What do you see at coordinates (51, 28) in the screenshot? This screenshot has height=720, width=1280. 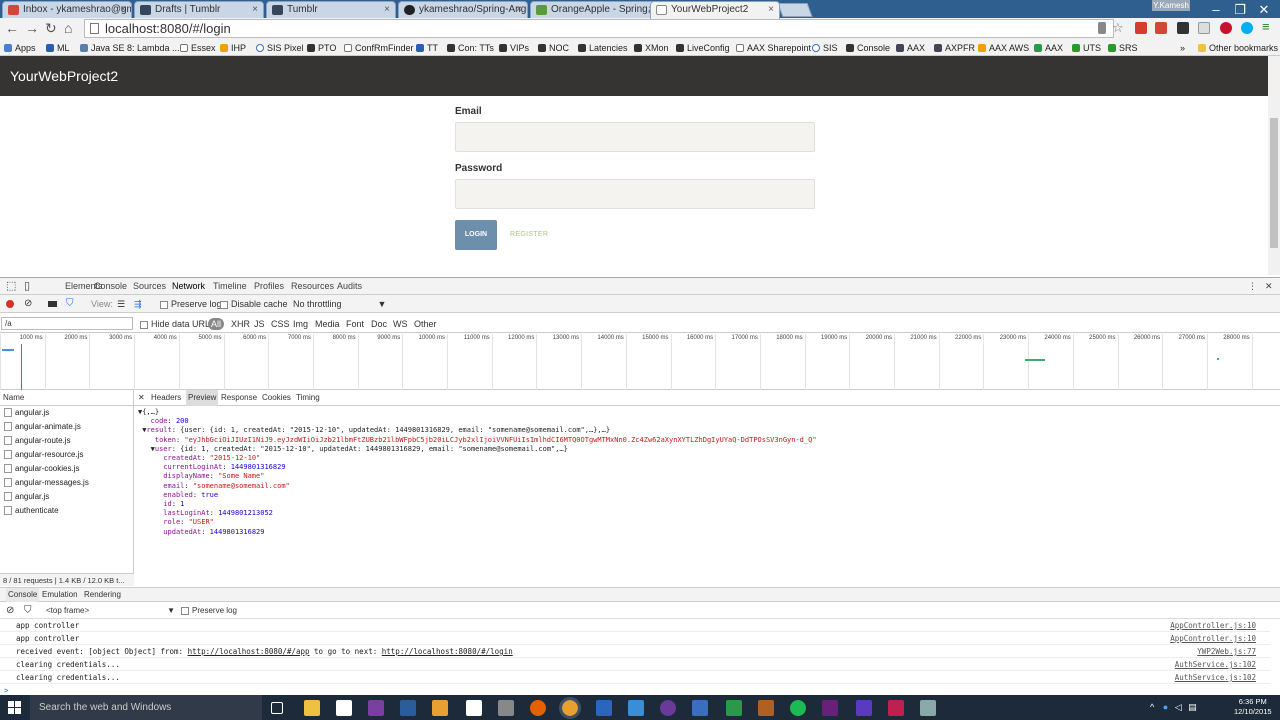 I see `reload-icon: ↻` at bounding box center [51, 28].